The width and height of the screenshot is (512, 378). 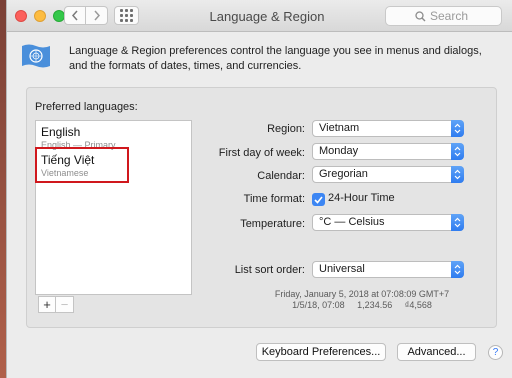 I want to click on calendar-label: Calendar:, so click(x=281, y=176).